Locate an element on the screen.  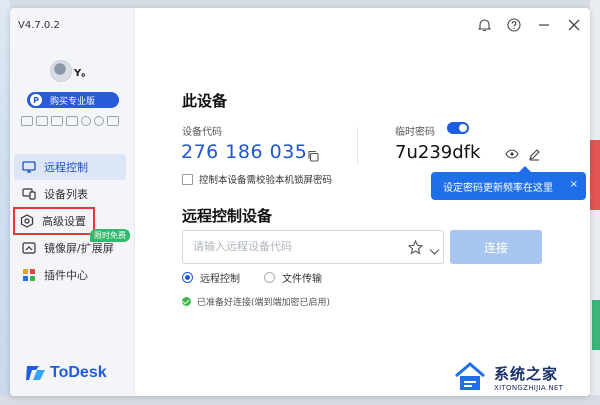
temp-password-label: 临时密码 is located at coordinates (415, 132).